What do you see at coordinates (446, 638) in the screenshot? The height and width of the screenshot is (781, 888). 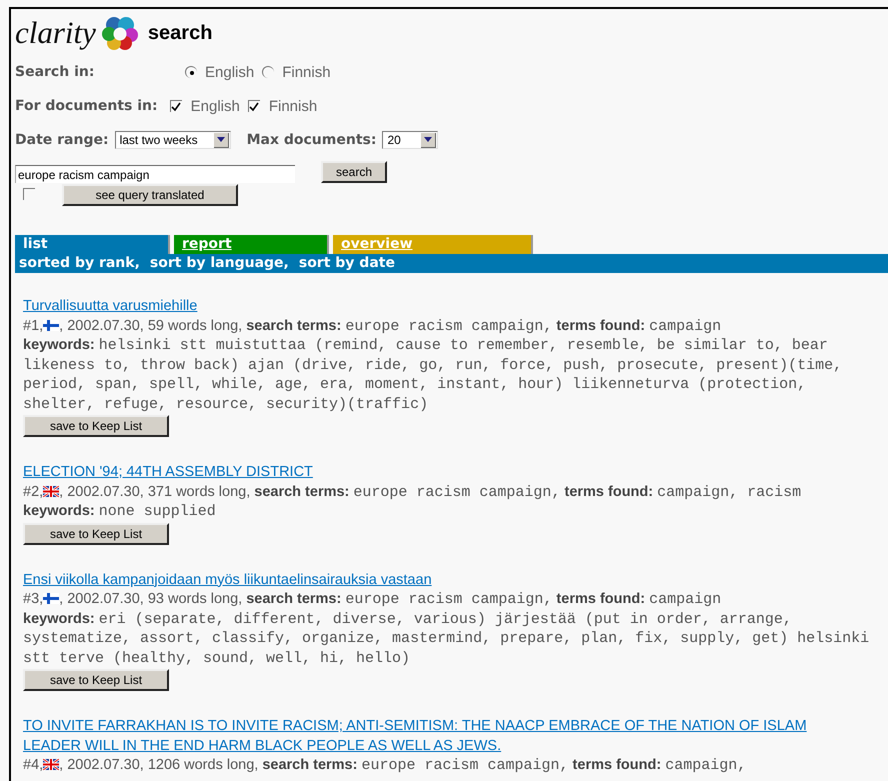 I see `result-keywords: keywords: eri (separate, different, diverse, various) järjestää (put in order, arrange, systematize, assort, classify, organize, mastermind, prepare, plan, fix, supply, get) helsinki stt terve (healthy, sound, well, hi, hello)` at bounding box center [446, 638].